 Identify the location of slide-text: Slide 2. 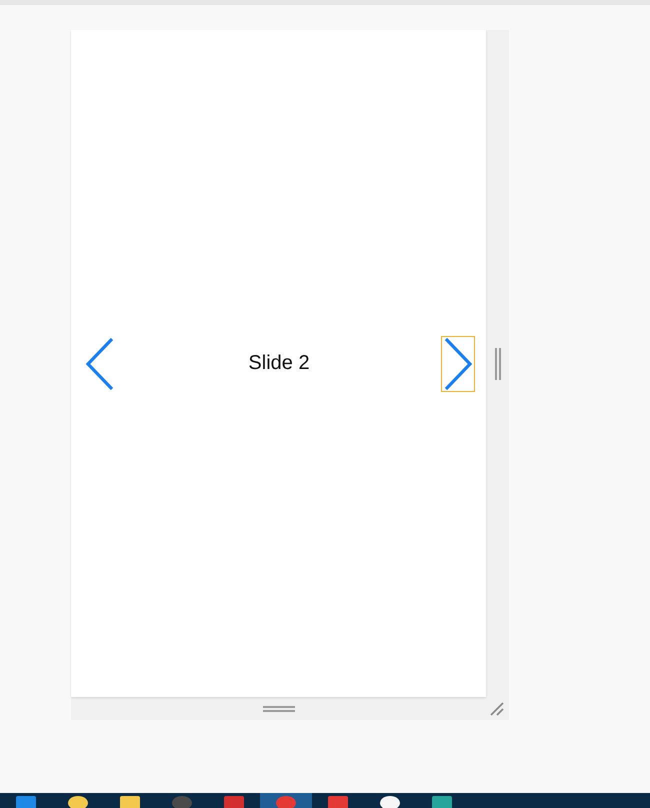
(279, 363).